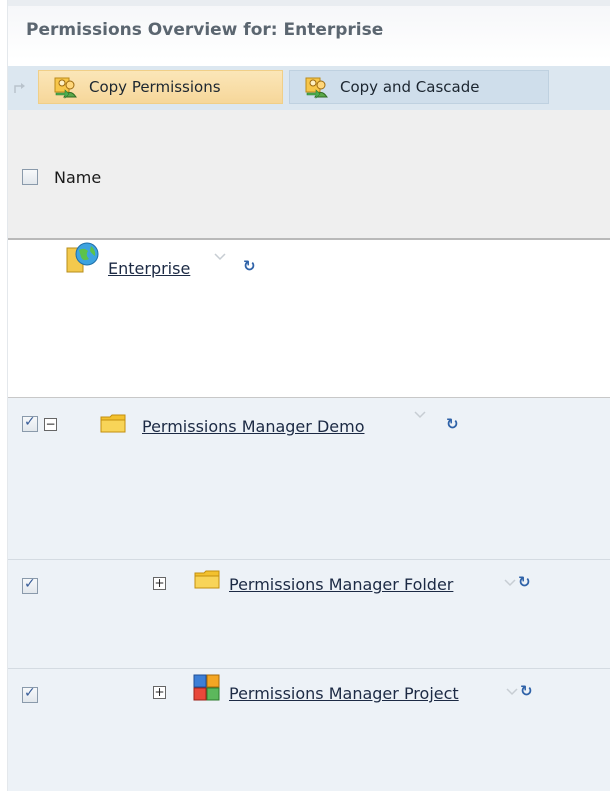 This screenshot has height=791, width=610. I want to click on page-title: Permissions Overview for: Enterprise, so click(205, 30).